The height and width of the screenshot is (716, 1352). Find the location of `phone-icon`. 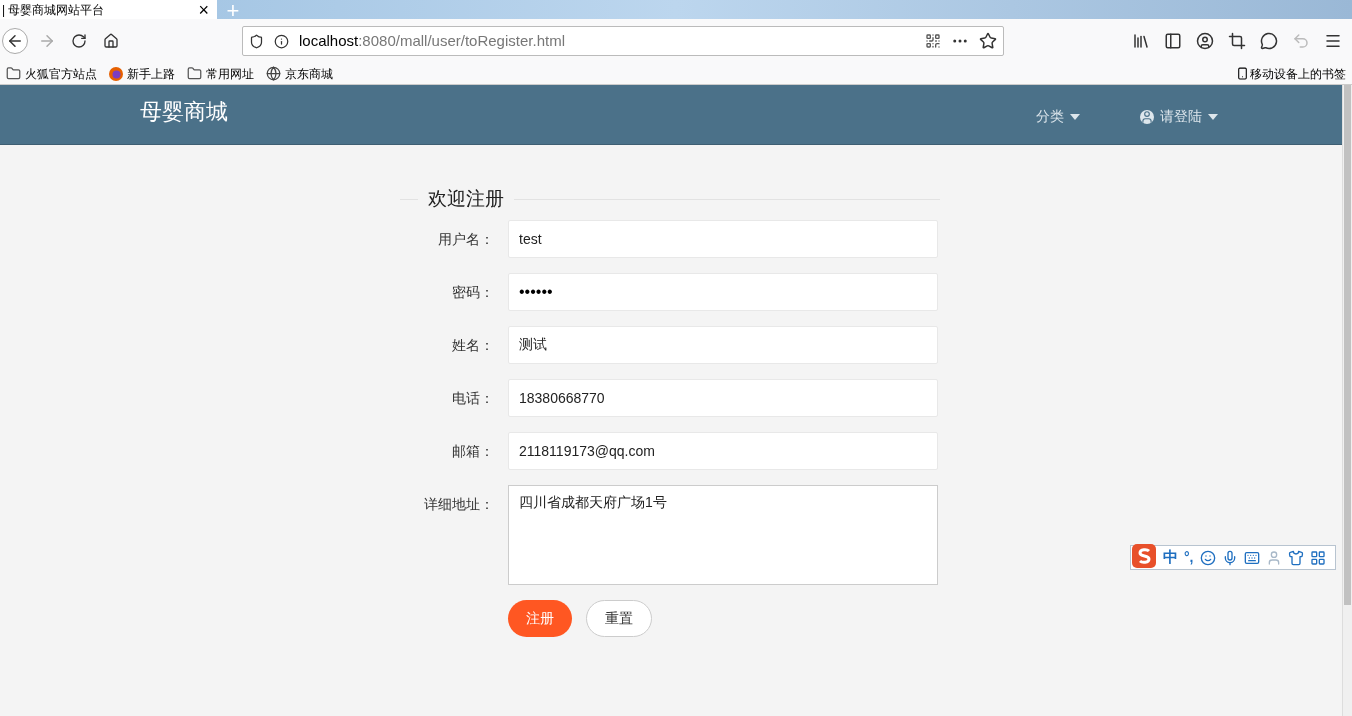

phone-icon is located at coordinates (1242, 73).